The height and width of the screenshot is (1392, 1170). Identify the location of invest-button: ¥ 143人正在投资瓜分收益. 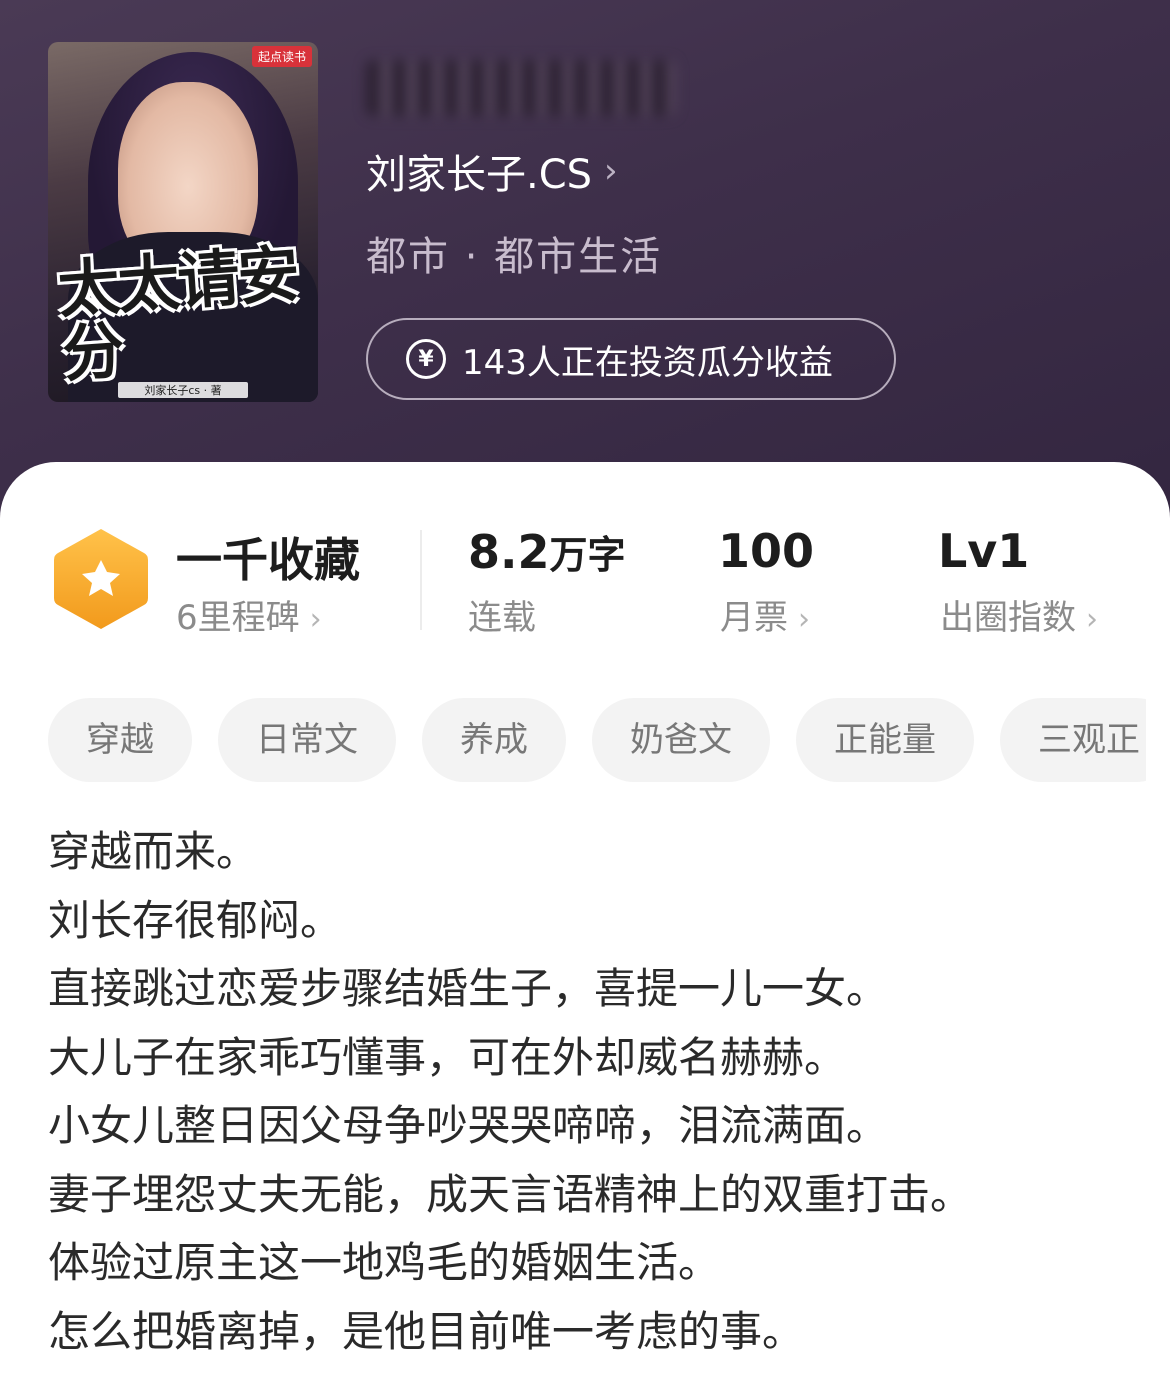
(631, 359).